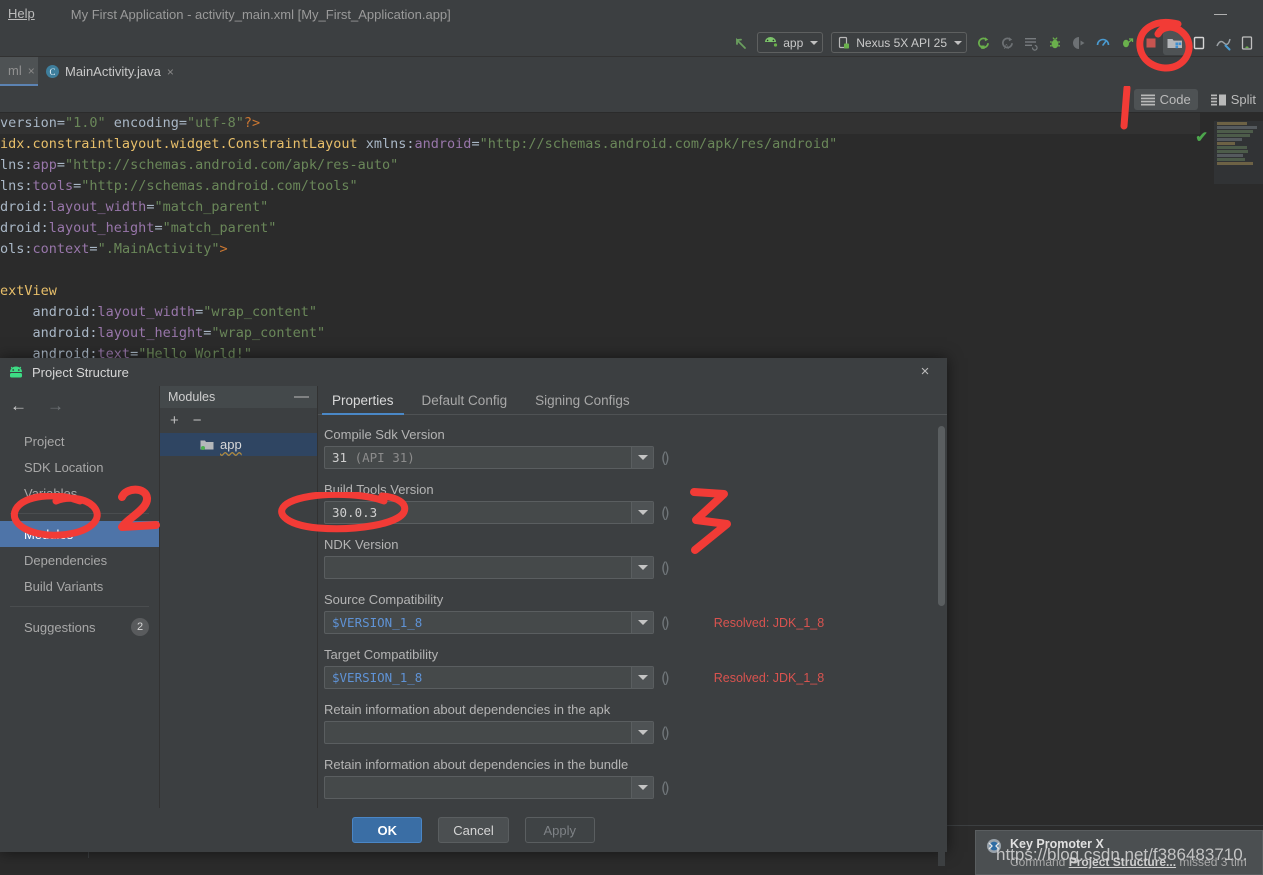  I want to click on dialog-footer: OK Cancel Apply, so click(473, 830).